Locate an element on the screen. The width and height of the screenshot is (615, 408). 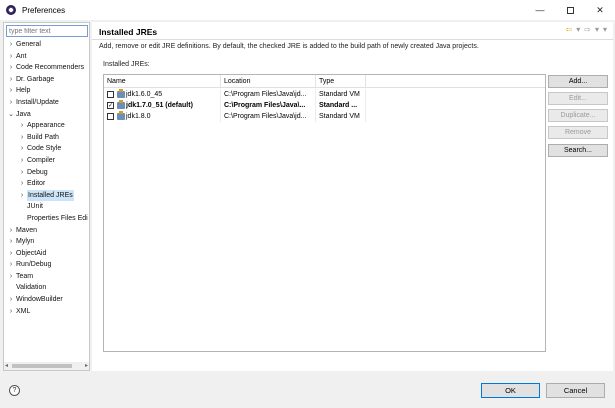
page-navigation: ⇦ ▾ ⇨ ▾ ▾ is located at coordinates (586, 29).